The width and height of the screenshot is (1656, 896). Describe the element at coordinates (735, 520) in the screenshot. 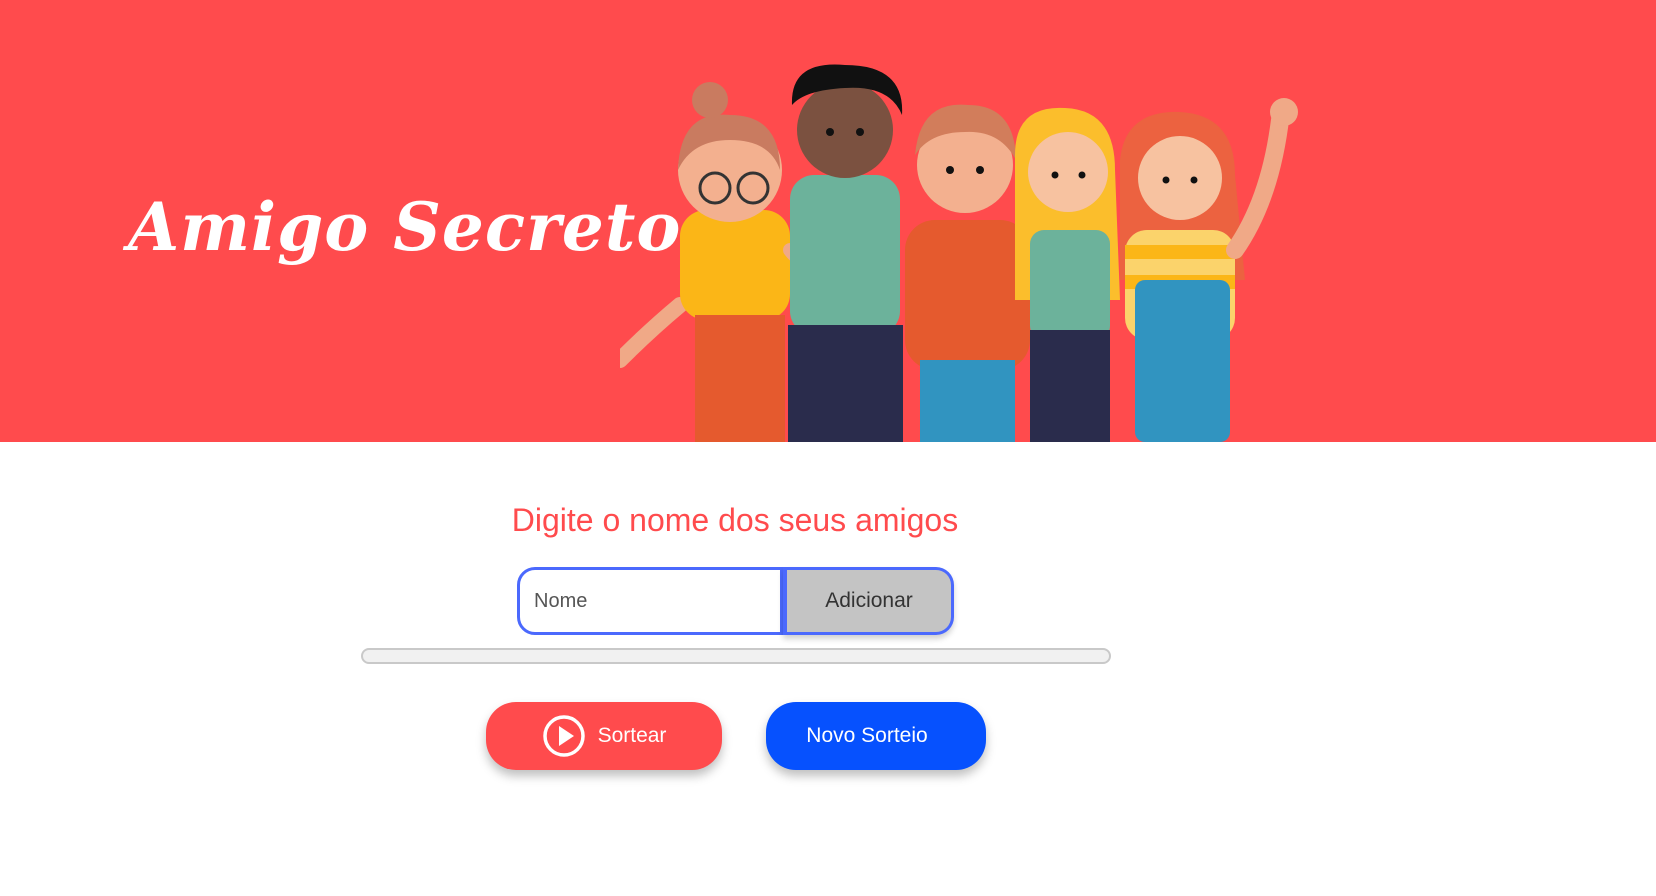

I see `section-prompt: Digite o nome dos seus amigos` at that location.